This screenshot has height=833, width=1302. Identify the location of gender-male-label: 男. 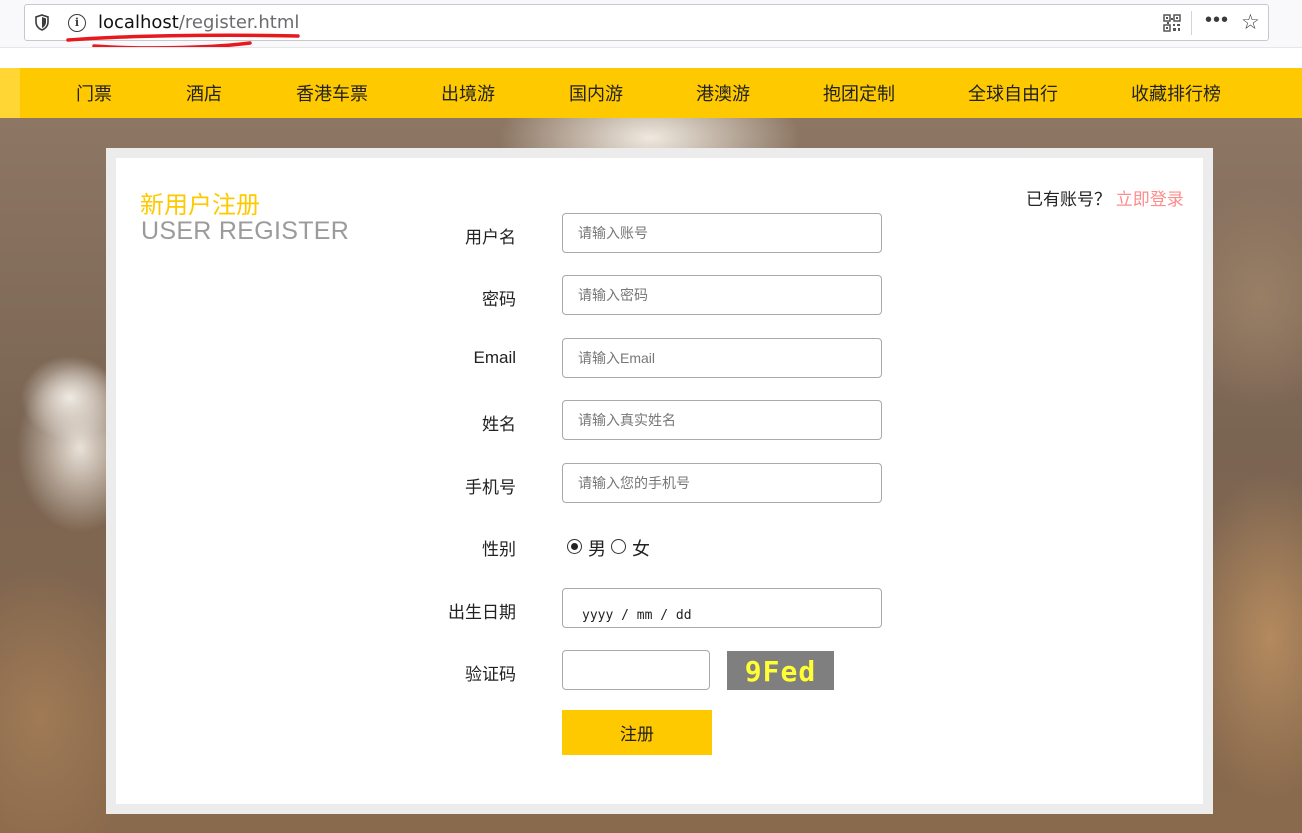
(597, 548).